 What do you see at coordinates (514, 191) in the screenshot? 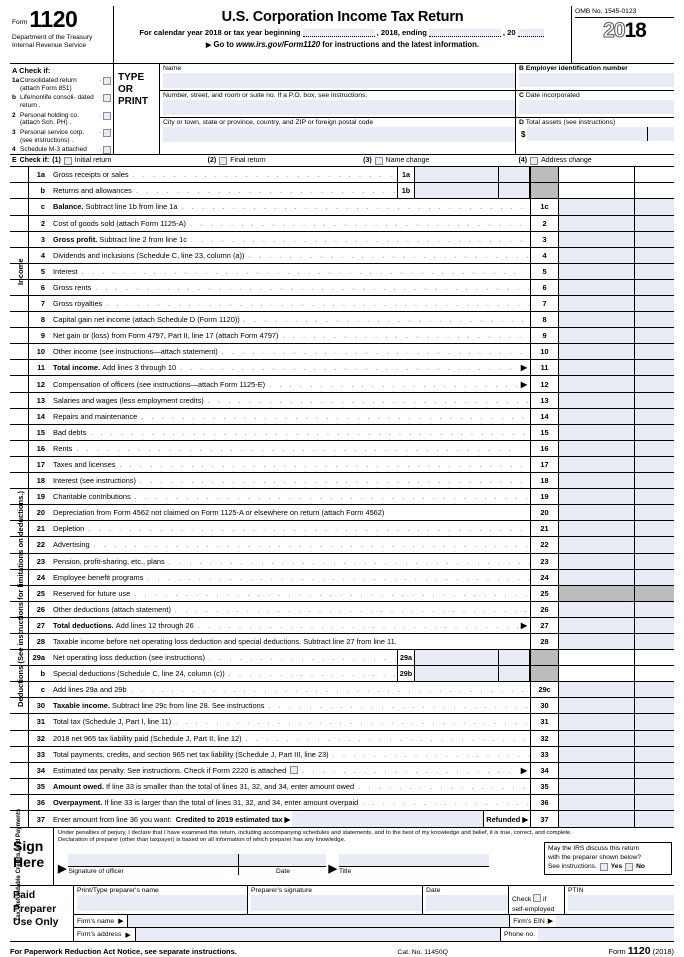
I see `income-line-1b-sub-cents-input` at bounding box center [514, 191].